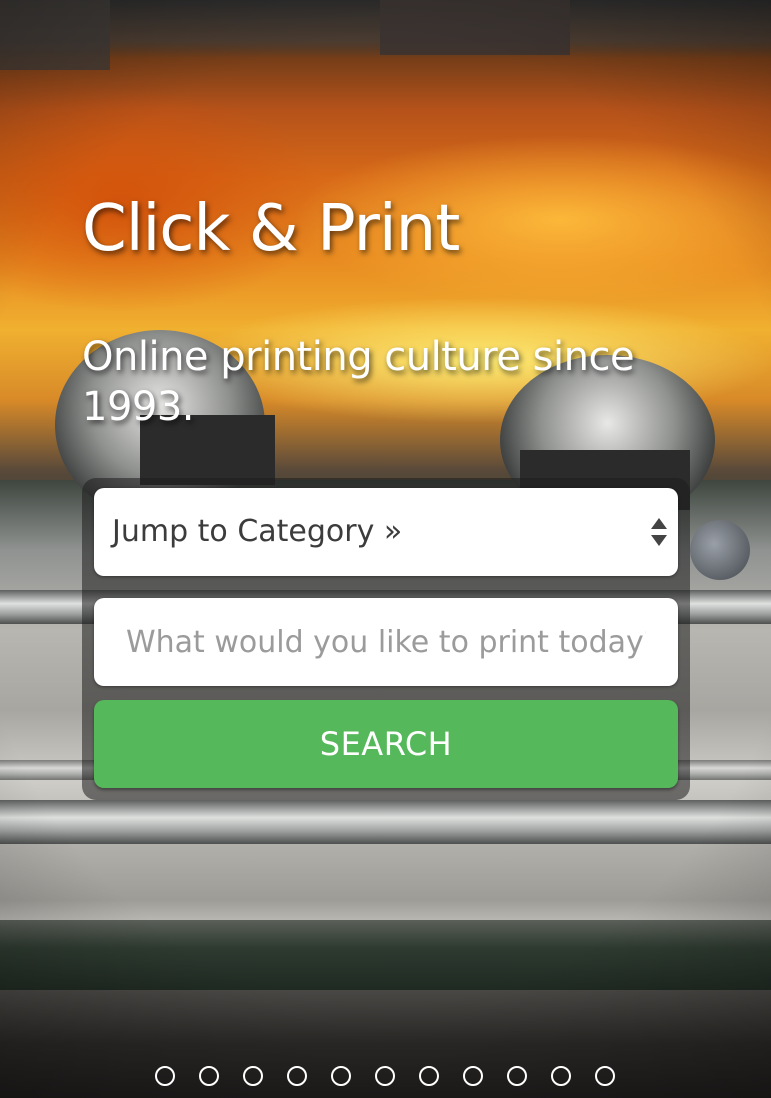  I want to click on search-input, so click(386, 642).